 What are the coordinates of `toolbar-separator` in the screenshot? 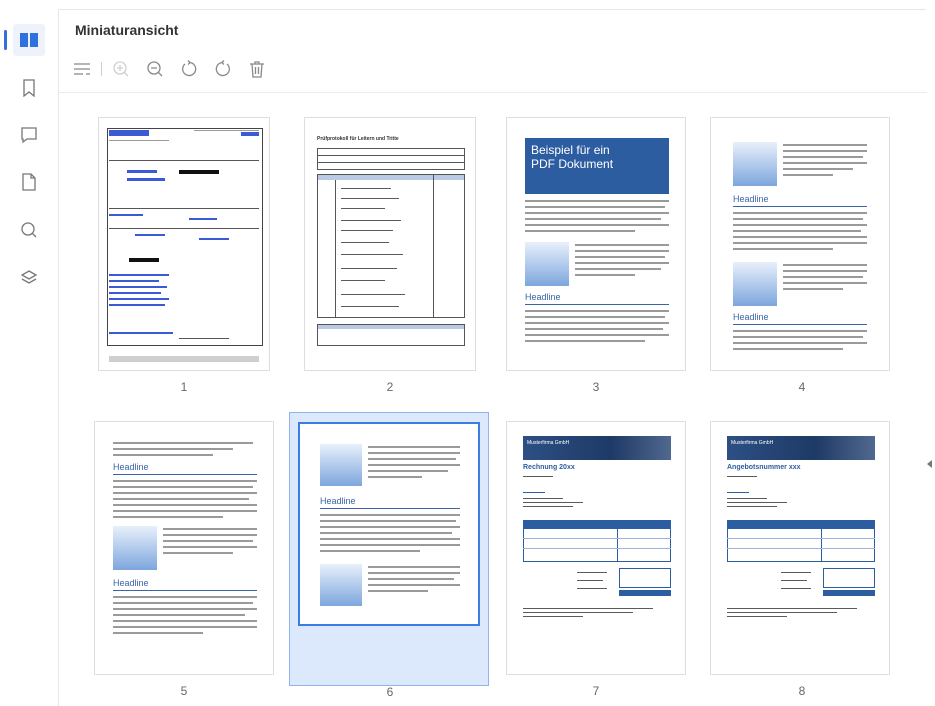 It's located at (101, 69).